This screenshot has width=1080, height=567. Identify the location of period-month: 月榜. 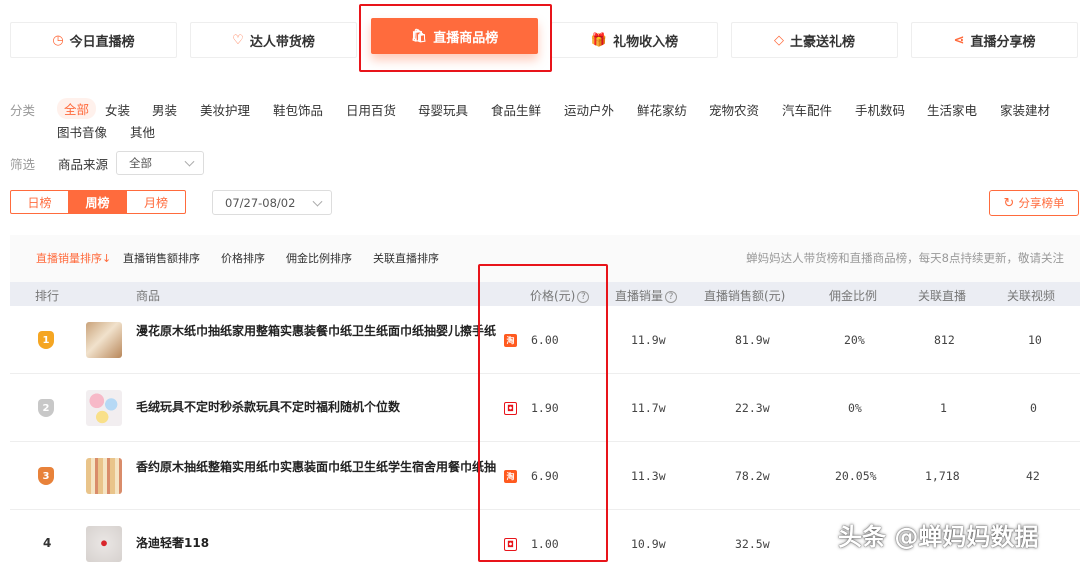
(156, 202).